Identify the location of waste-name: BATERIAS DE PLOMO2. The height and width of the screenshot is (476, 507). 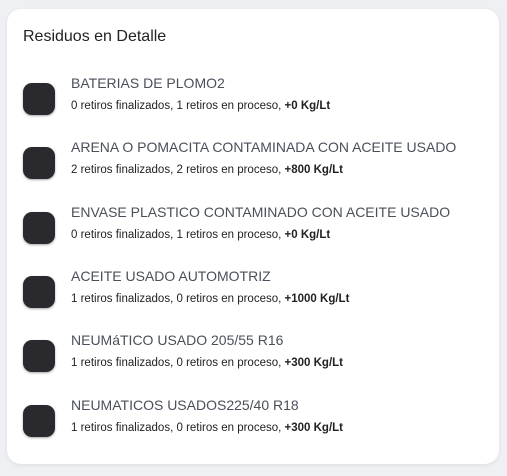
(148, 83).